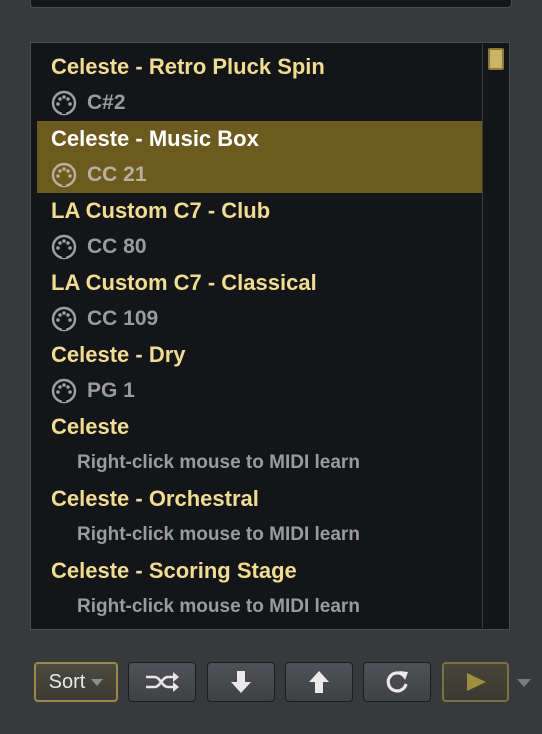 This screenshot has height=734, width=542. What do you see at coordinates (117, 174) in the screenshot?
I see `preset-sub-label: CC 21` at bounding box center [117, 174].